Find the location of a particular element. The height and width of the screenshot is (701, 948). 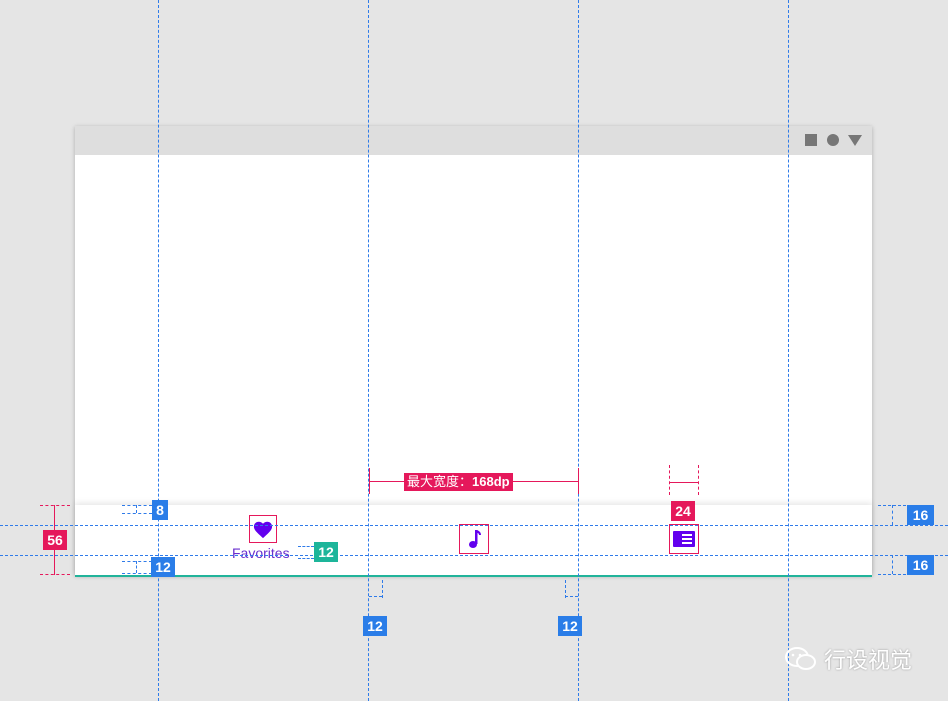

news-icon is located at coordinates (684, 539).